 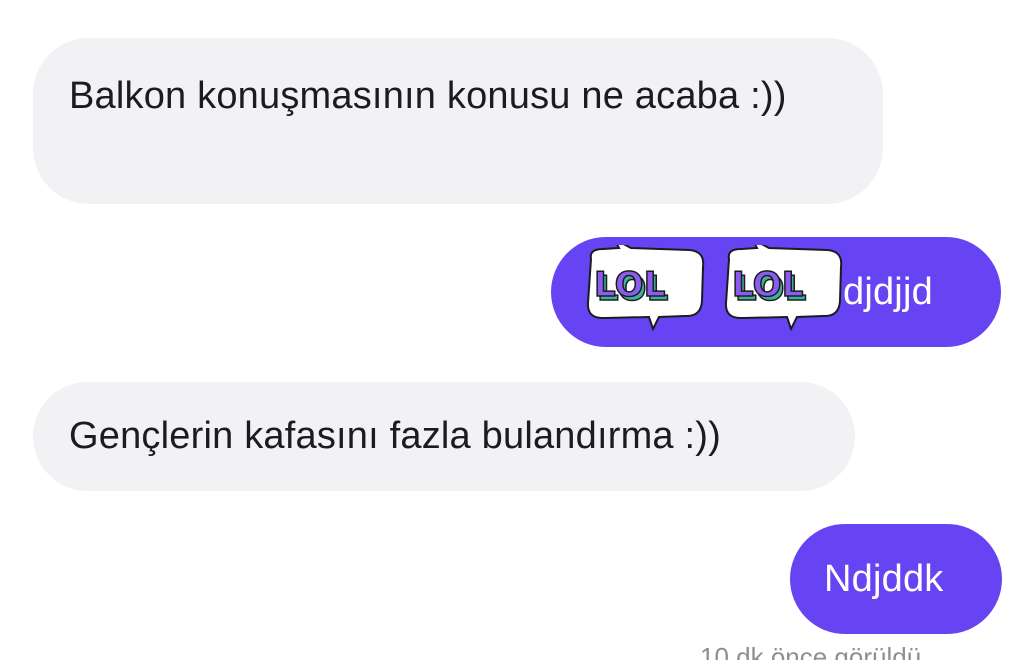 I want to click on seen-status: 10 dk önce görüldü, so click(x=811, y=652).